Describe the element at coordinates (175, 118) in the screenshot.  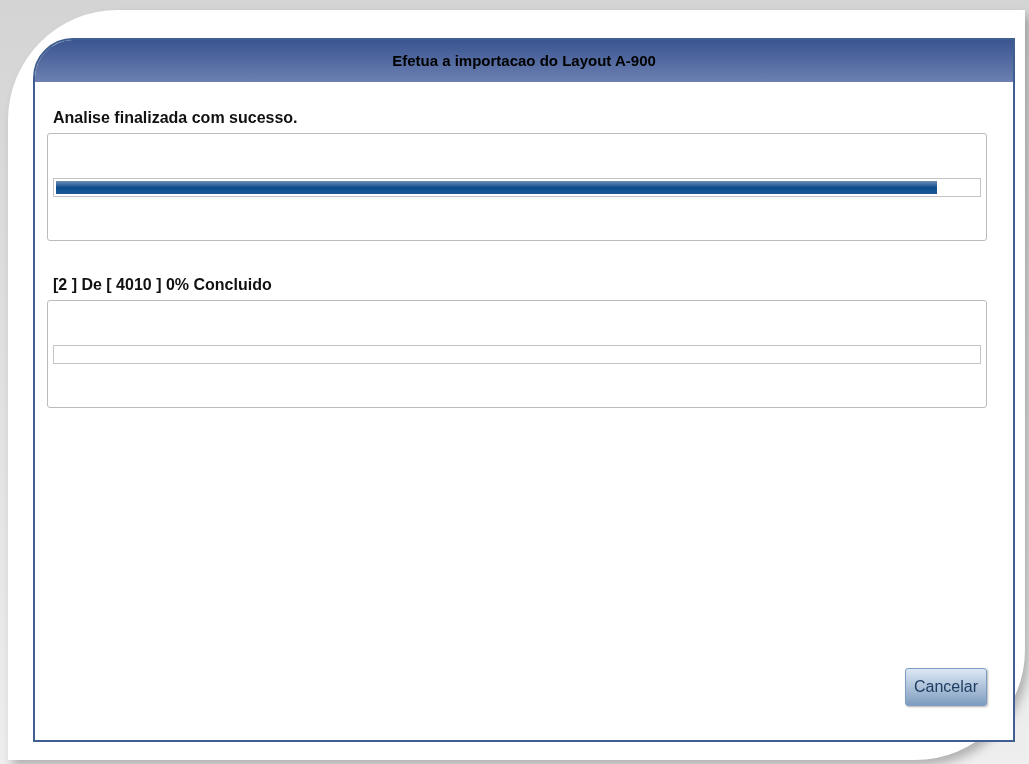
I see `status-label: Analise finalizada com sucesso.` at that location.